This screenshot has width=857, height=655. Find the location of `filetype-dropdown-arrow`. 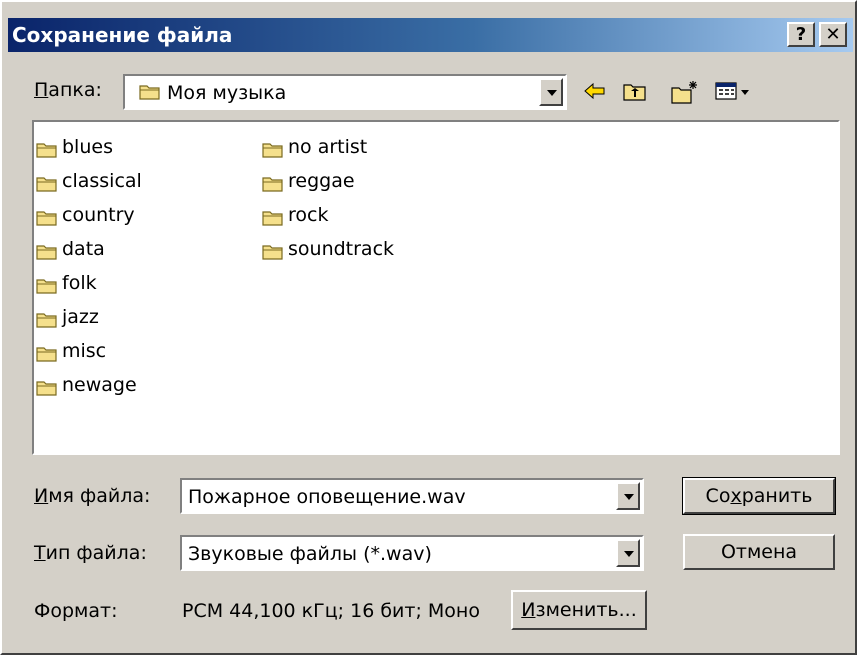

filetype-dropdown-arrow is located at coordinates (628, 553).